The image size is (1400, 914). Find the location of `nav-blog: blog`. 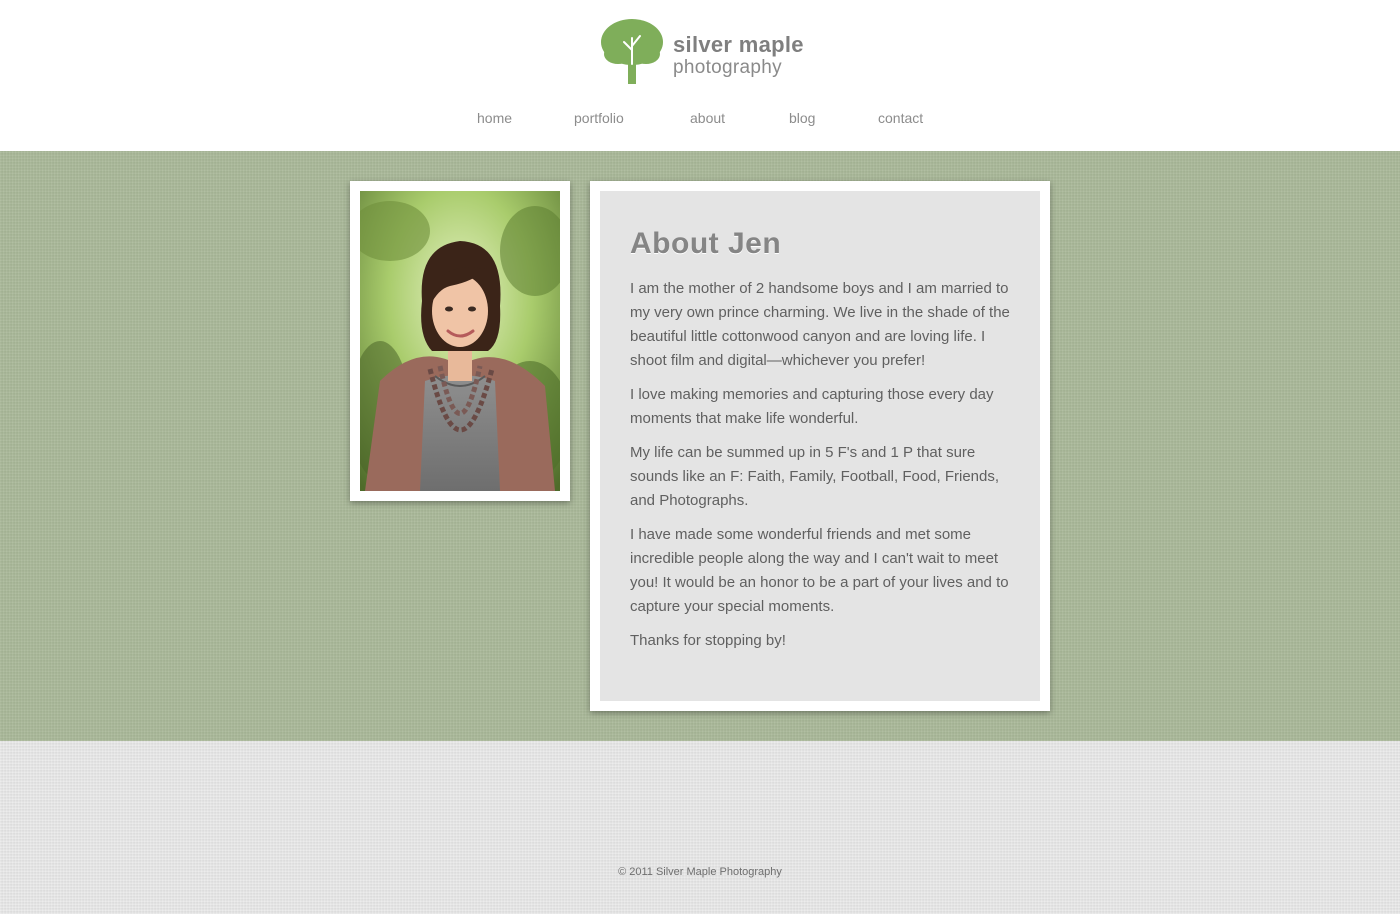

nav-blog: blog is located at coordinates (802, 118).